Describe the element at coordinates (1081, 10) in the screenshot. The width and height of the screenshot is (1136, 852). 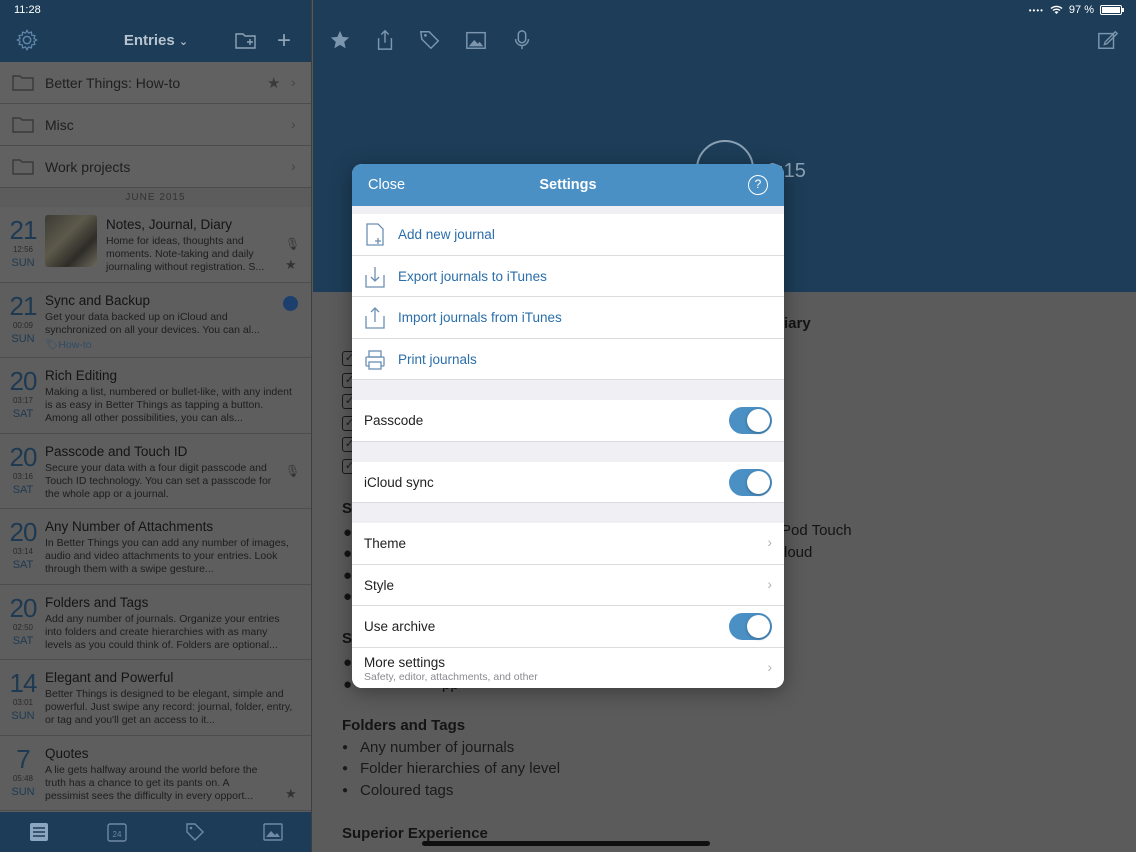
I see `battery-percent: 97 %` at that location.